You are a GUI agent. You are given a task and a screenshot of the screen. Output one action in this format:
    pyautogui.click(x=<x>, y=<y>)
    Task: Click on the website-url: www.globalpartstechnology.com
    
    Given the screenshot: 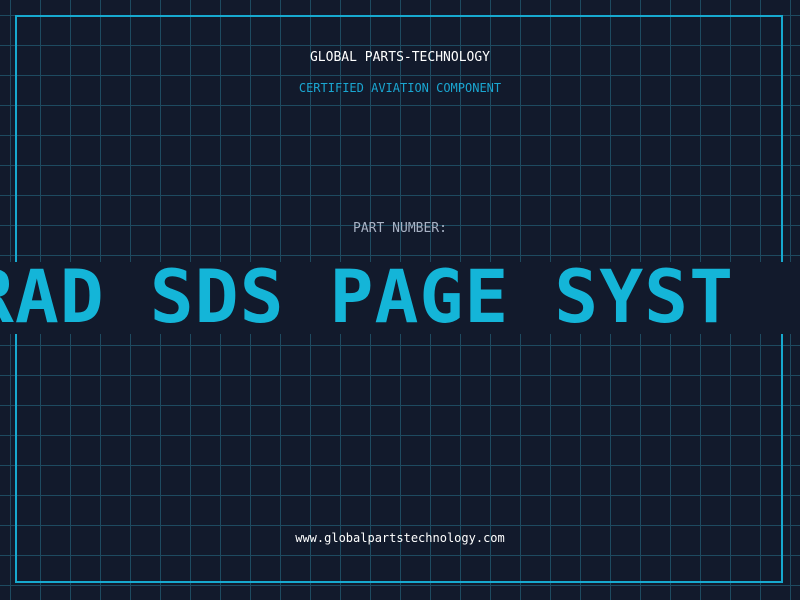 What is the action you would take?
    pyautogui.click(x=400, y=538)
    